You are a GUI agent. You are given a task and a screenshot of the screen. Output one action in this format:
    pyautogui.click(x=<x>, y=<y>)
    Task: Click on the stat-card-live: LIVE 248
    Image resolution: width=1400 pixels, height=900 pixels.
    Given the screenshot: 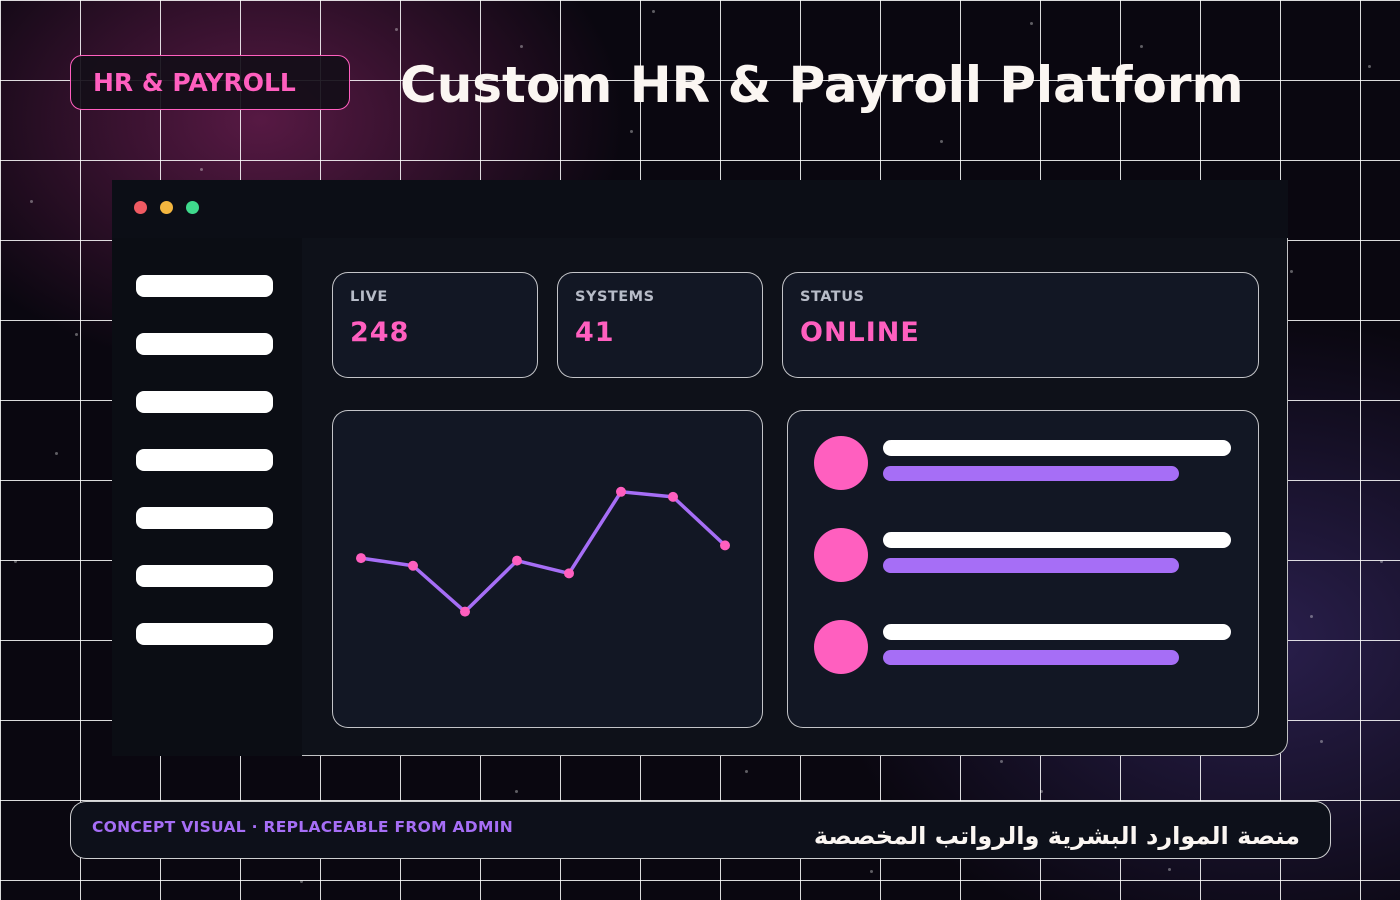 What is the action you would take?
    pyautogui.click(x=435, y=325)
    